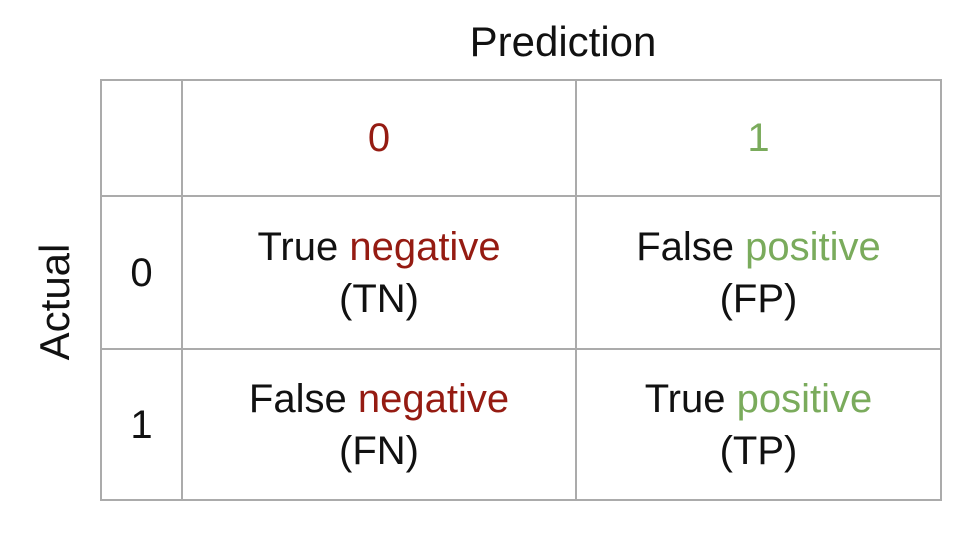 This screenshot has height=540, width=956. I want to click on cell-abbr: (FP), so click(758, 298).